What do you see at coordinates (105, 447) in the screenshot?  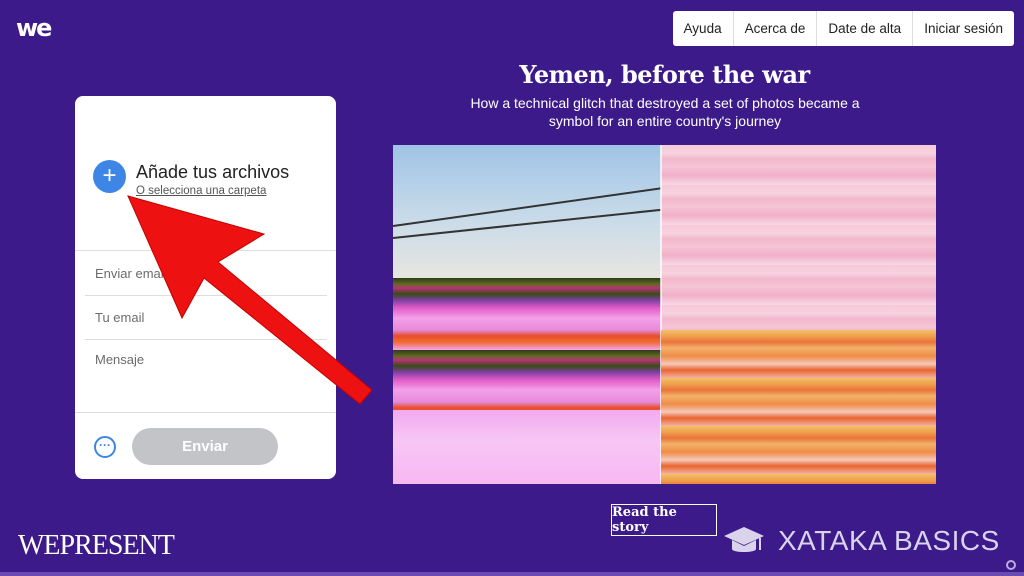 I see `more-options-icon: ···` at bounding box center [105, 447].